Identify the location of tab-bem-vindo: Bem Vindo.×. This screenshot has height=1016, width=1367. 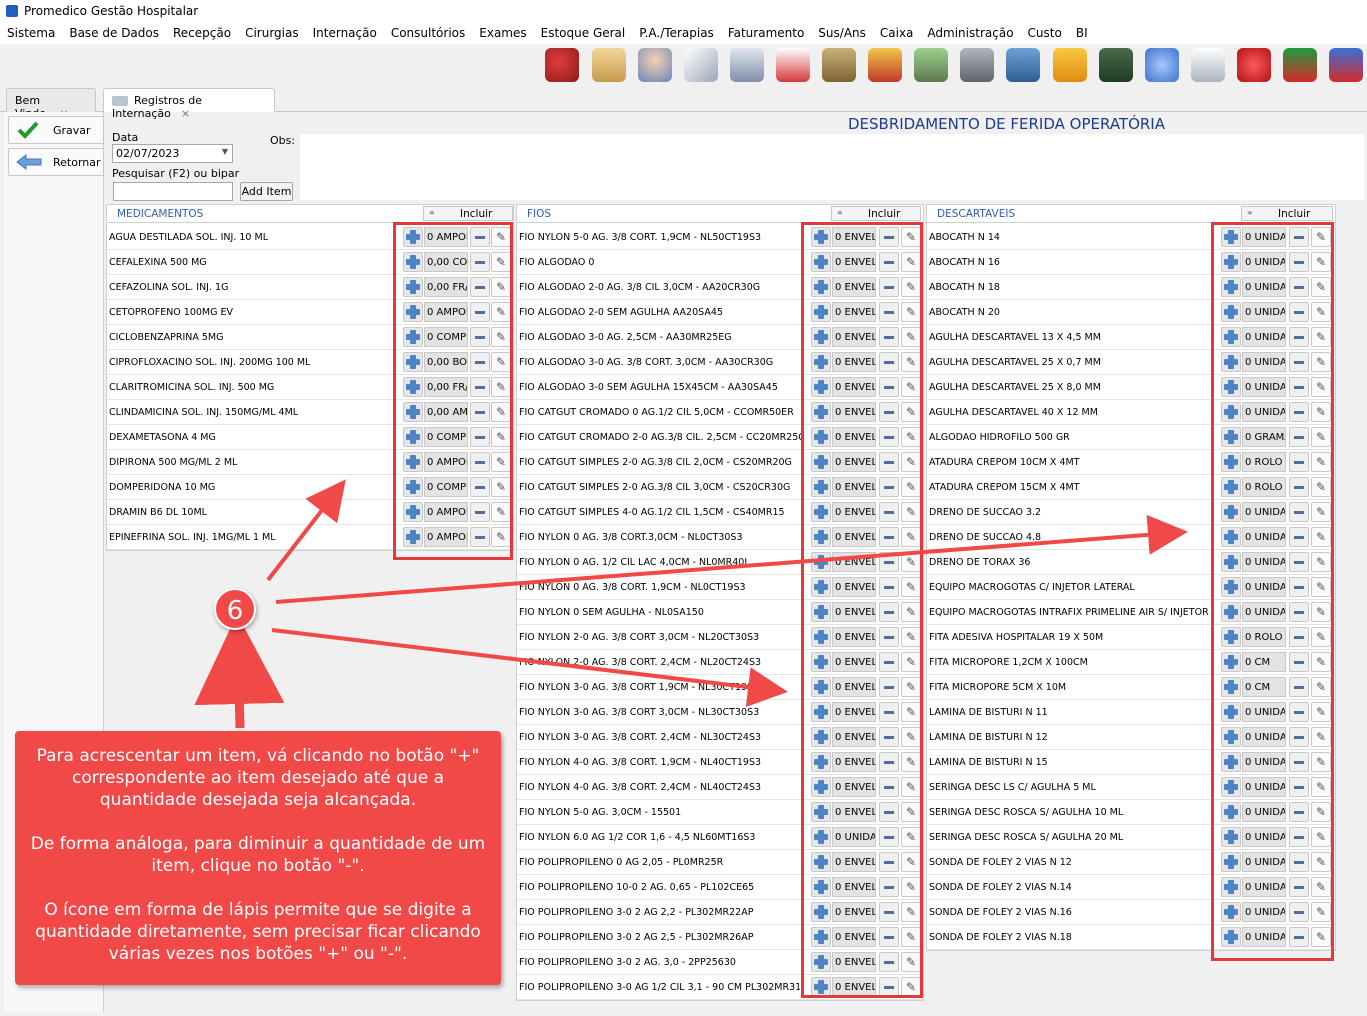
(51, 104).